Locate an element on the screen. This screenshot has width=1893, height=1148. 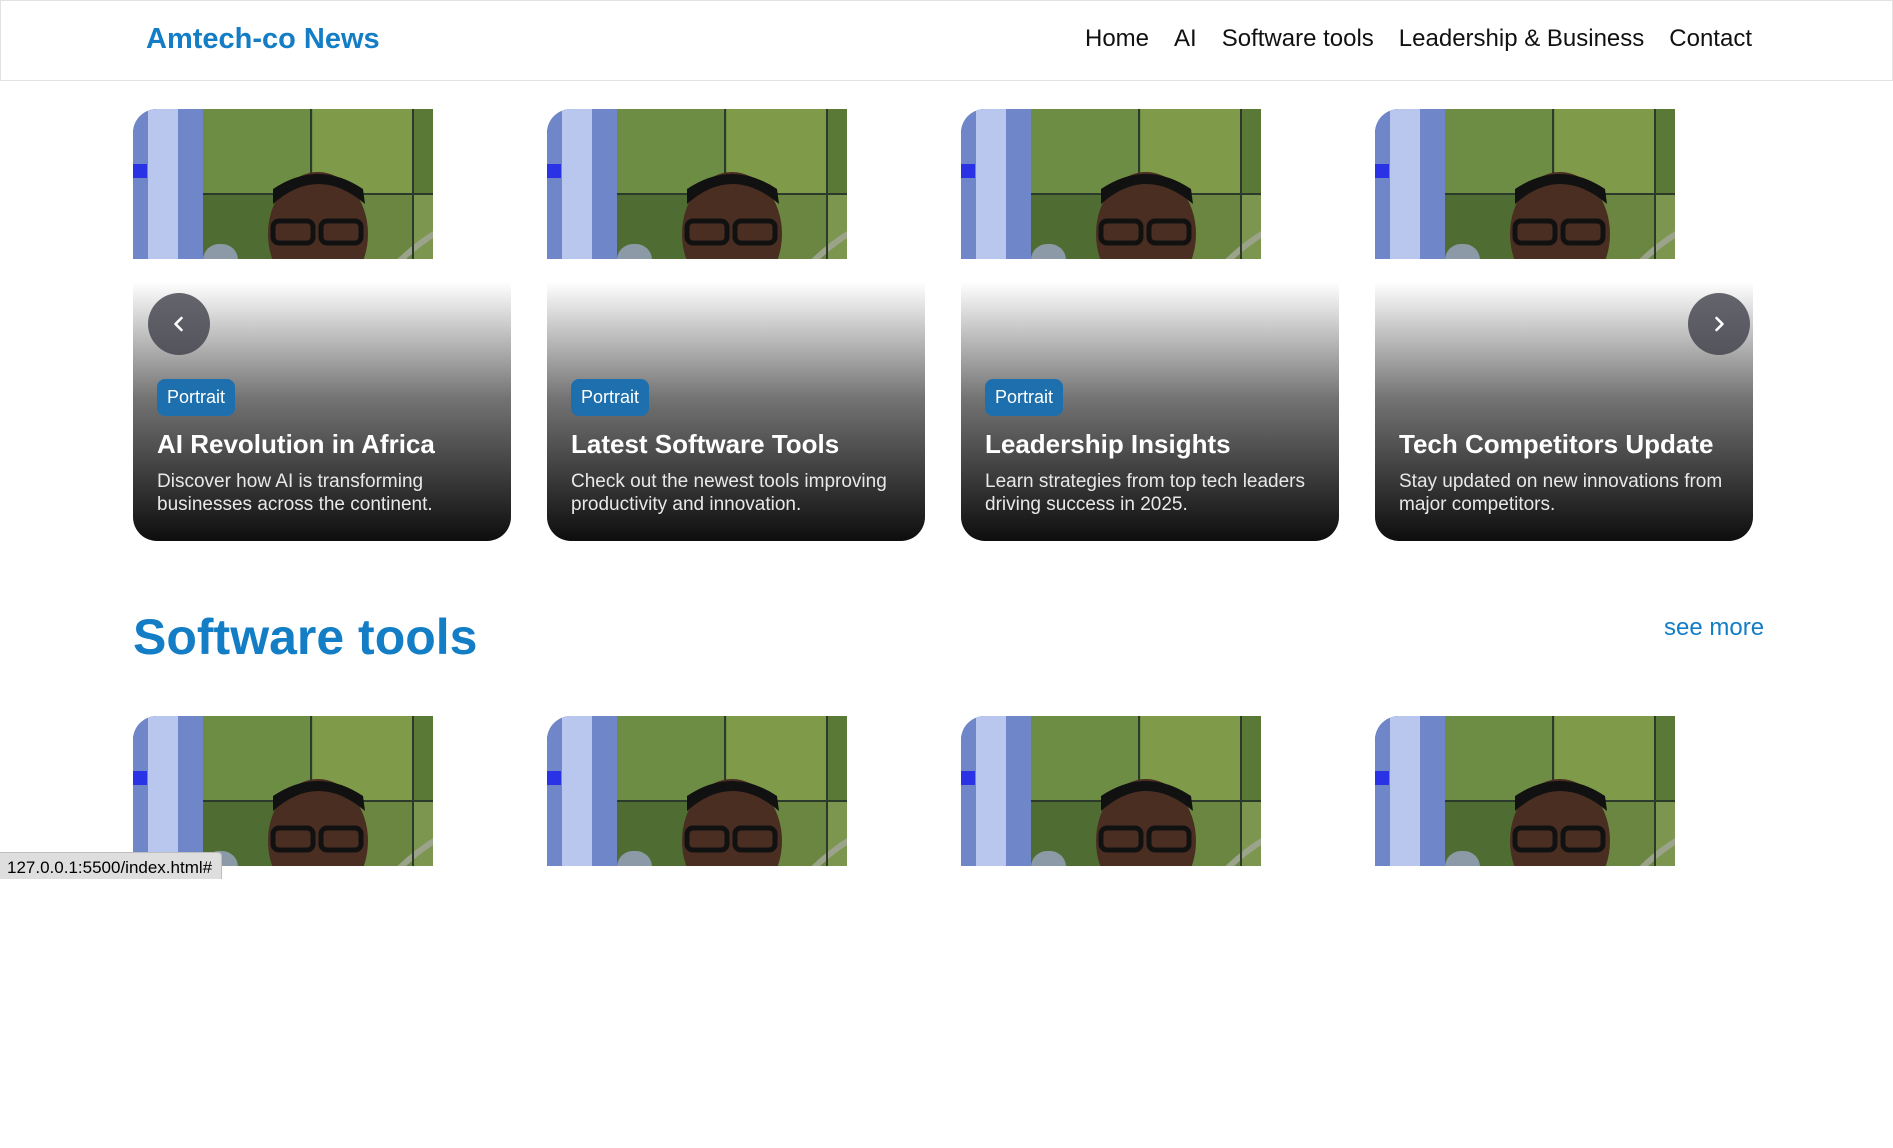
nav-contact: Contact is located at coordinates (1710, 39).